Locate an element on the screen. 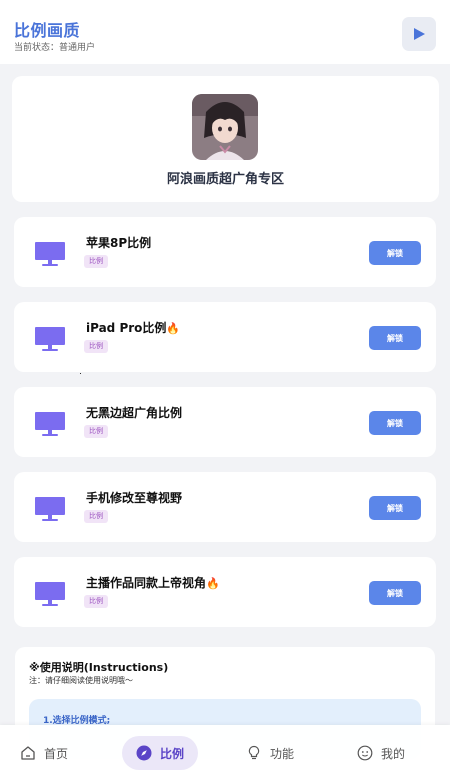 The image size is (450, 781). list-item: 手机修改至尊视野 比例 解锁 is located at coordinates (225, 507).